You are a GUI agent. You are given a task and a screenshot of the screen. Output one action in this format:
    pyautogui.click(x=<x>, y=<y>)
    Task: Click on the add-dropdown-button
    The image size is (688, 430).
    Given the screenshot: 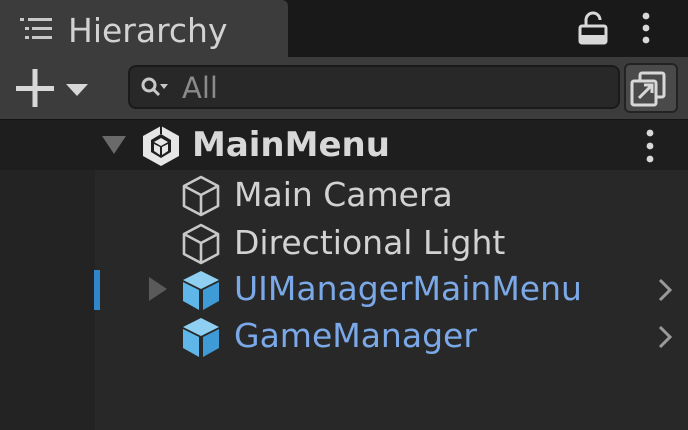 What is the action you would take?
    pyautogui.click(x=54, y=88)
    